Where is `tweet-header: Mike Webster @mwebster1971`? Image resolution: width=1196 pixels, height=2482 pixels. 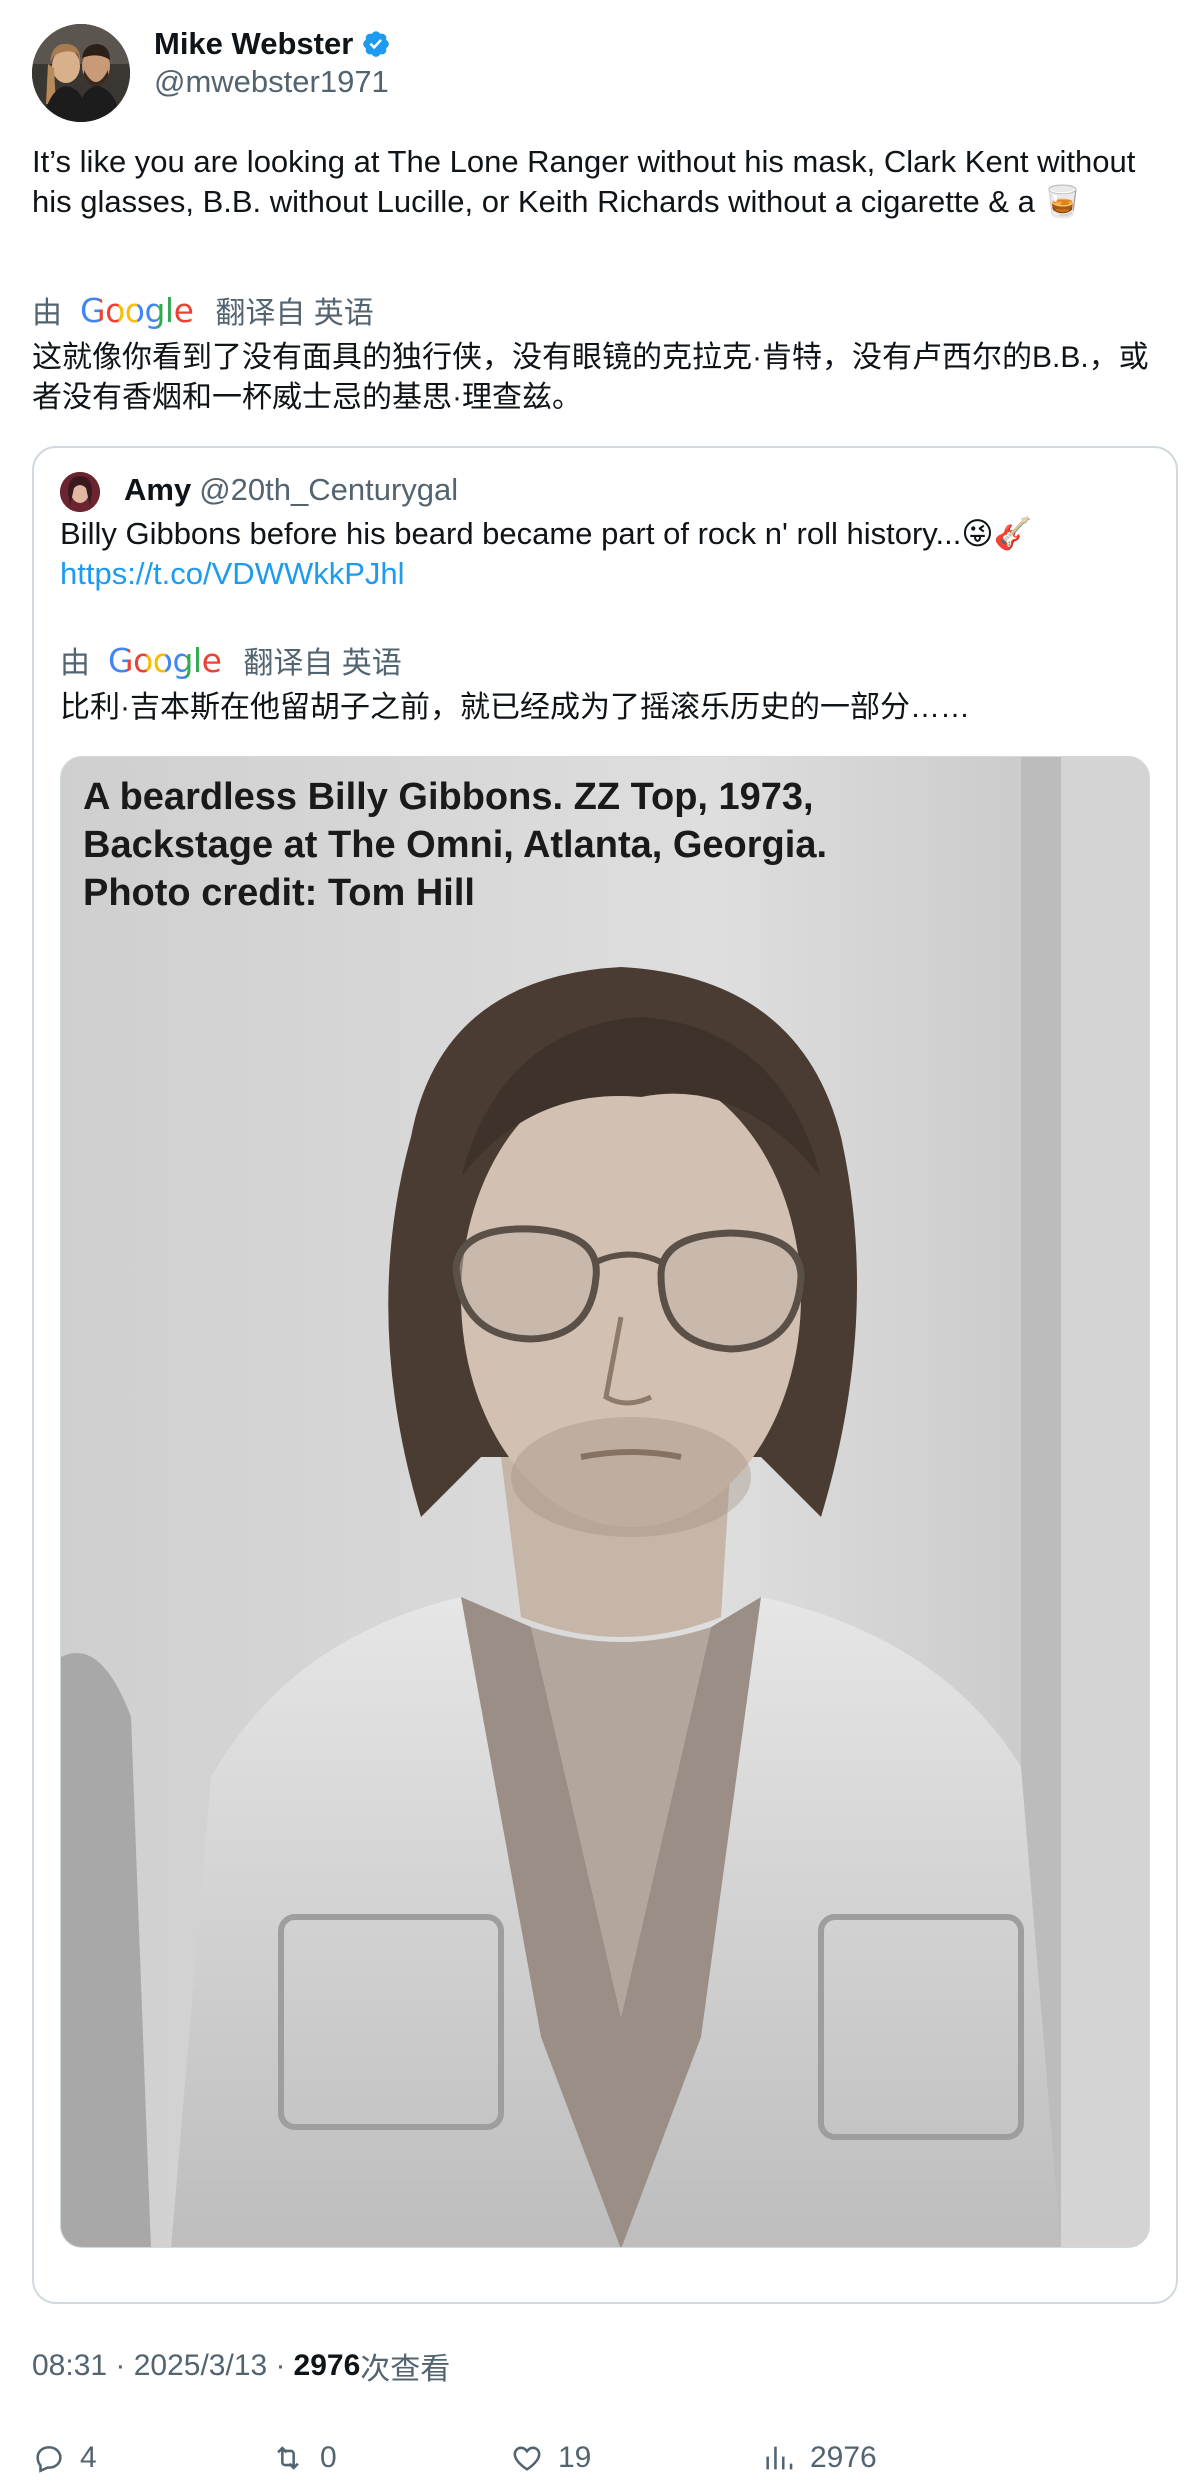 tweet-header: Mike Webster @mwebster1971 is located at coordinates (602, 74).